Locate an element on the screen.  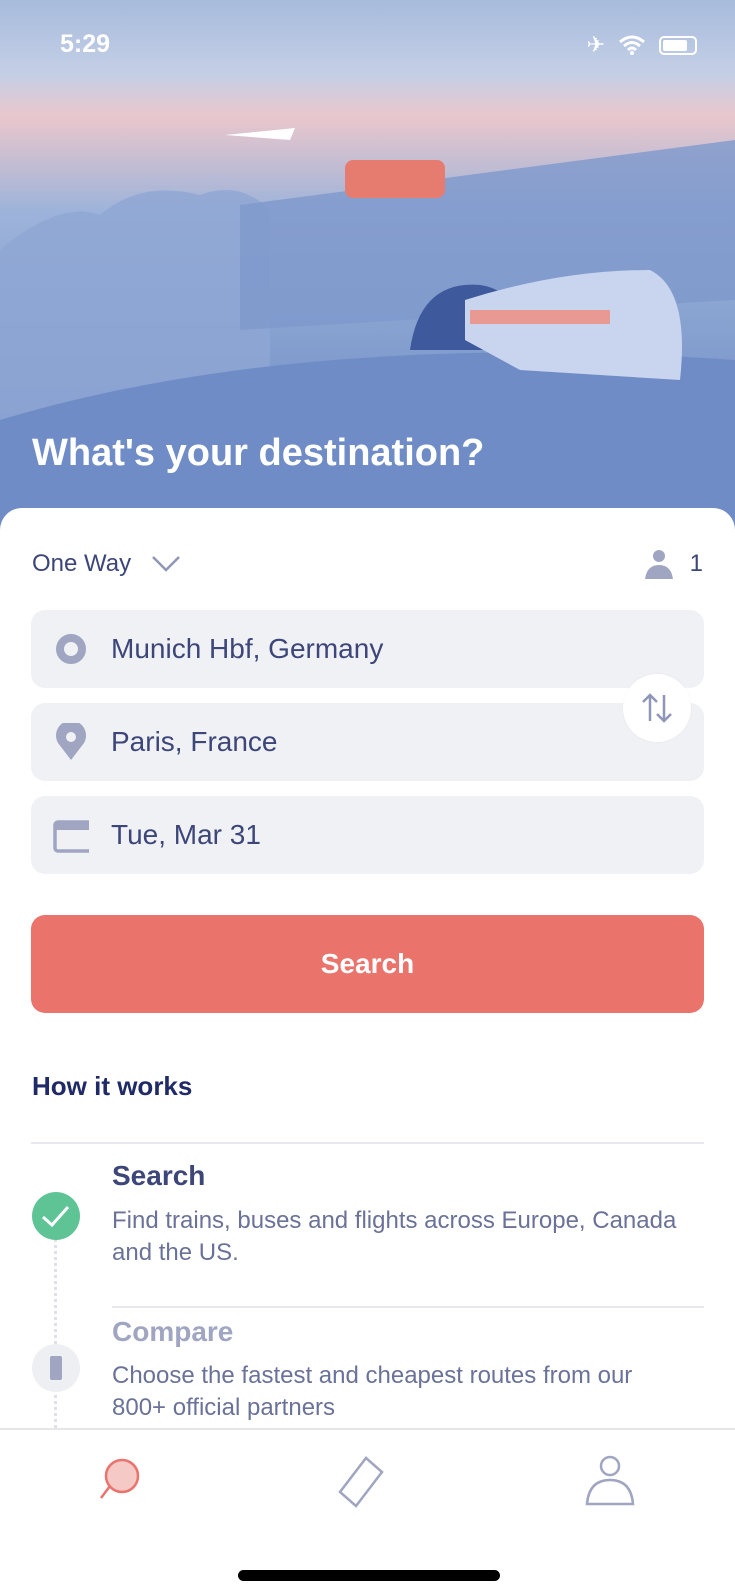
tab-bar is located at coordinates (367, 1510).